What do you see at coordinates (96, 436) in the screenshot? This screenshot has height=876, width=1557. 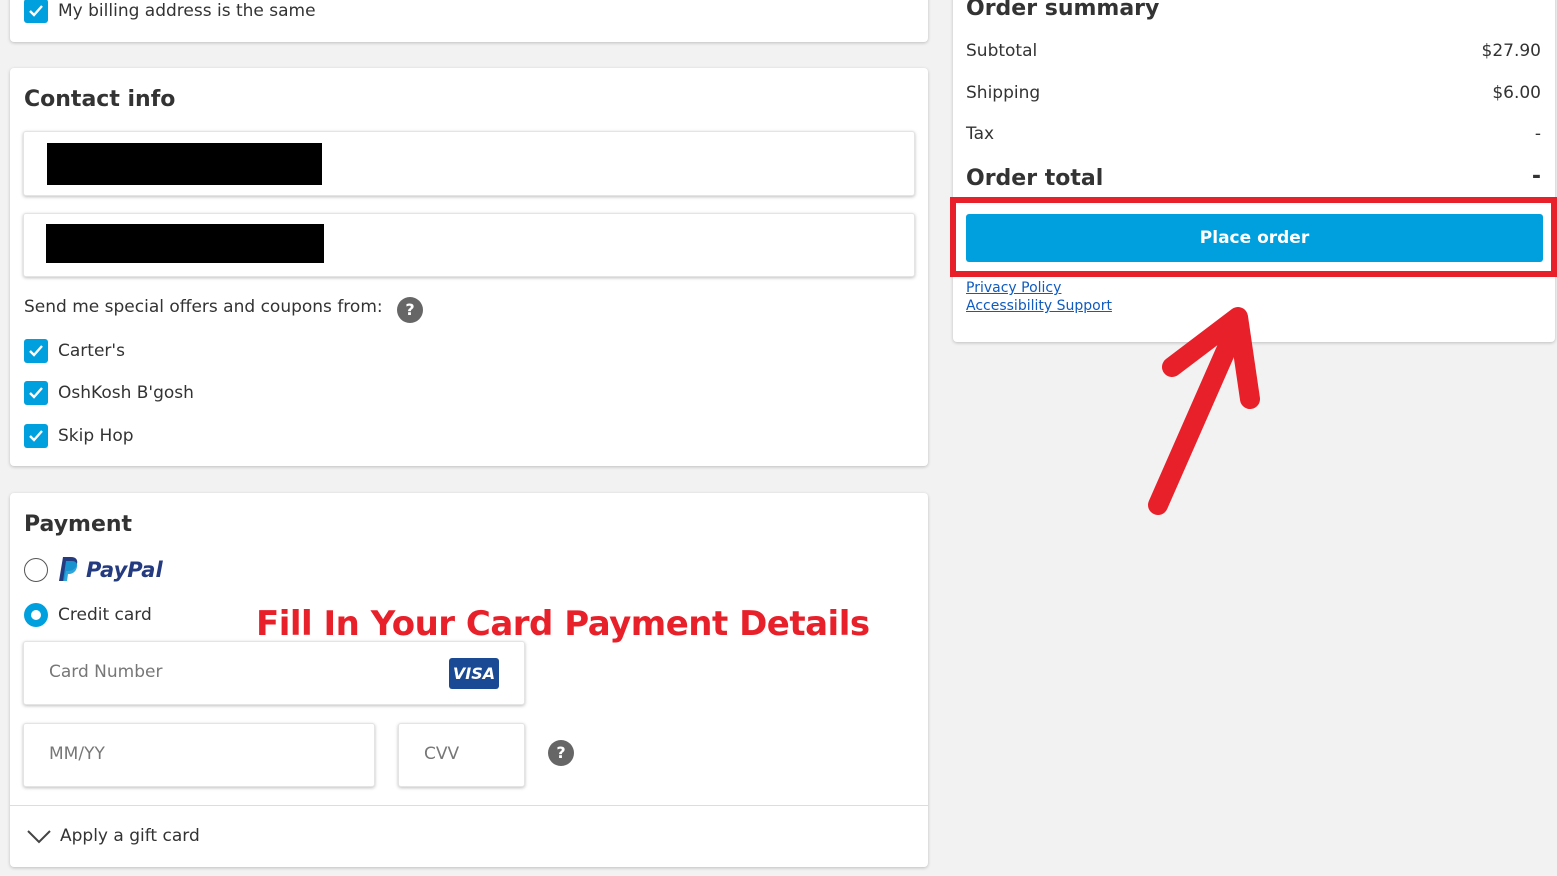 I see `brand-label: Skip Hop` at bounding box center [96, 436].